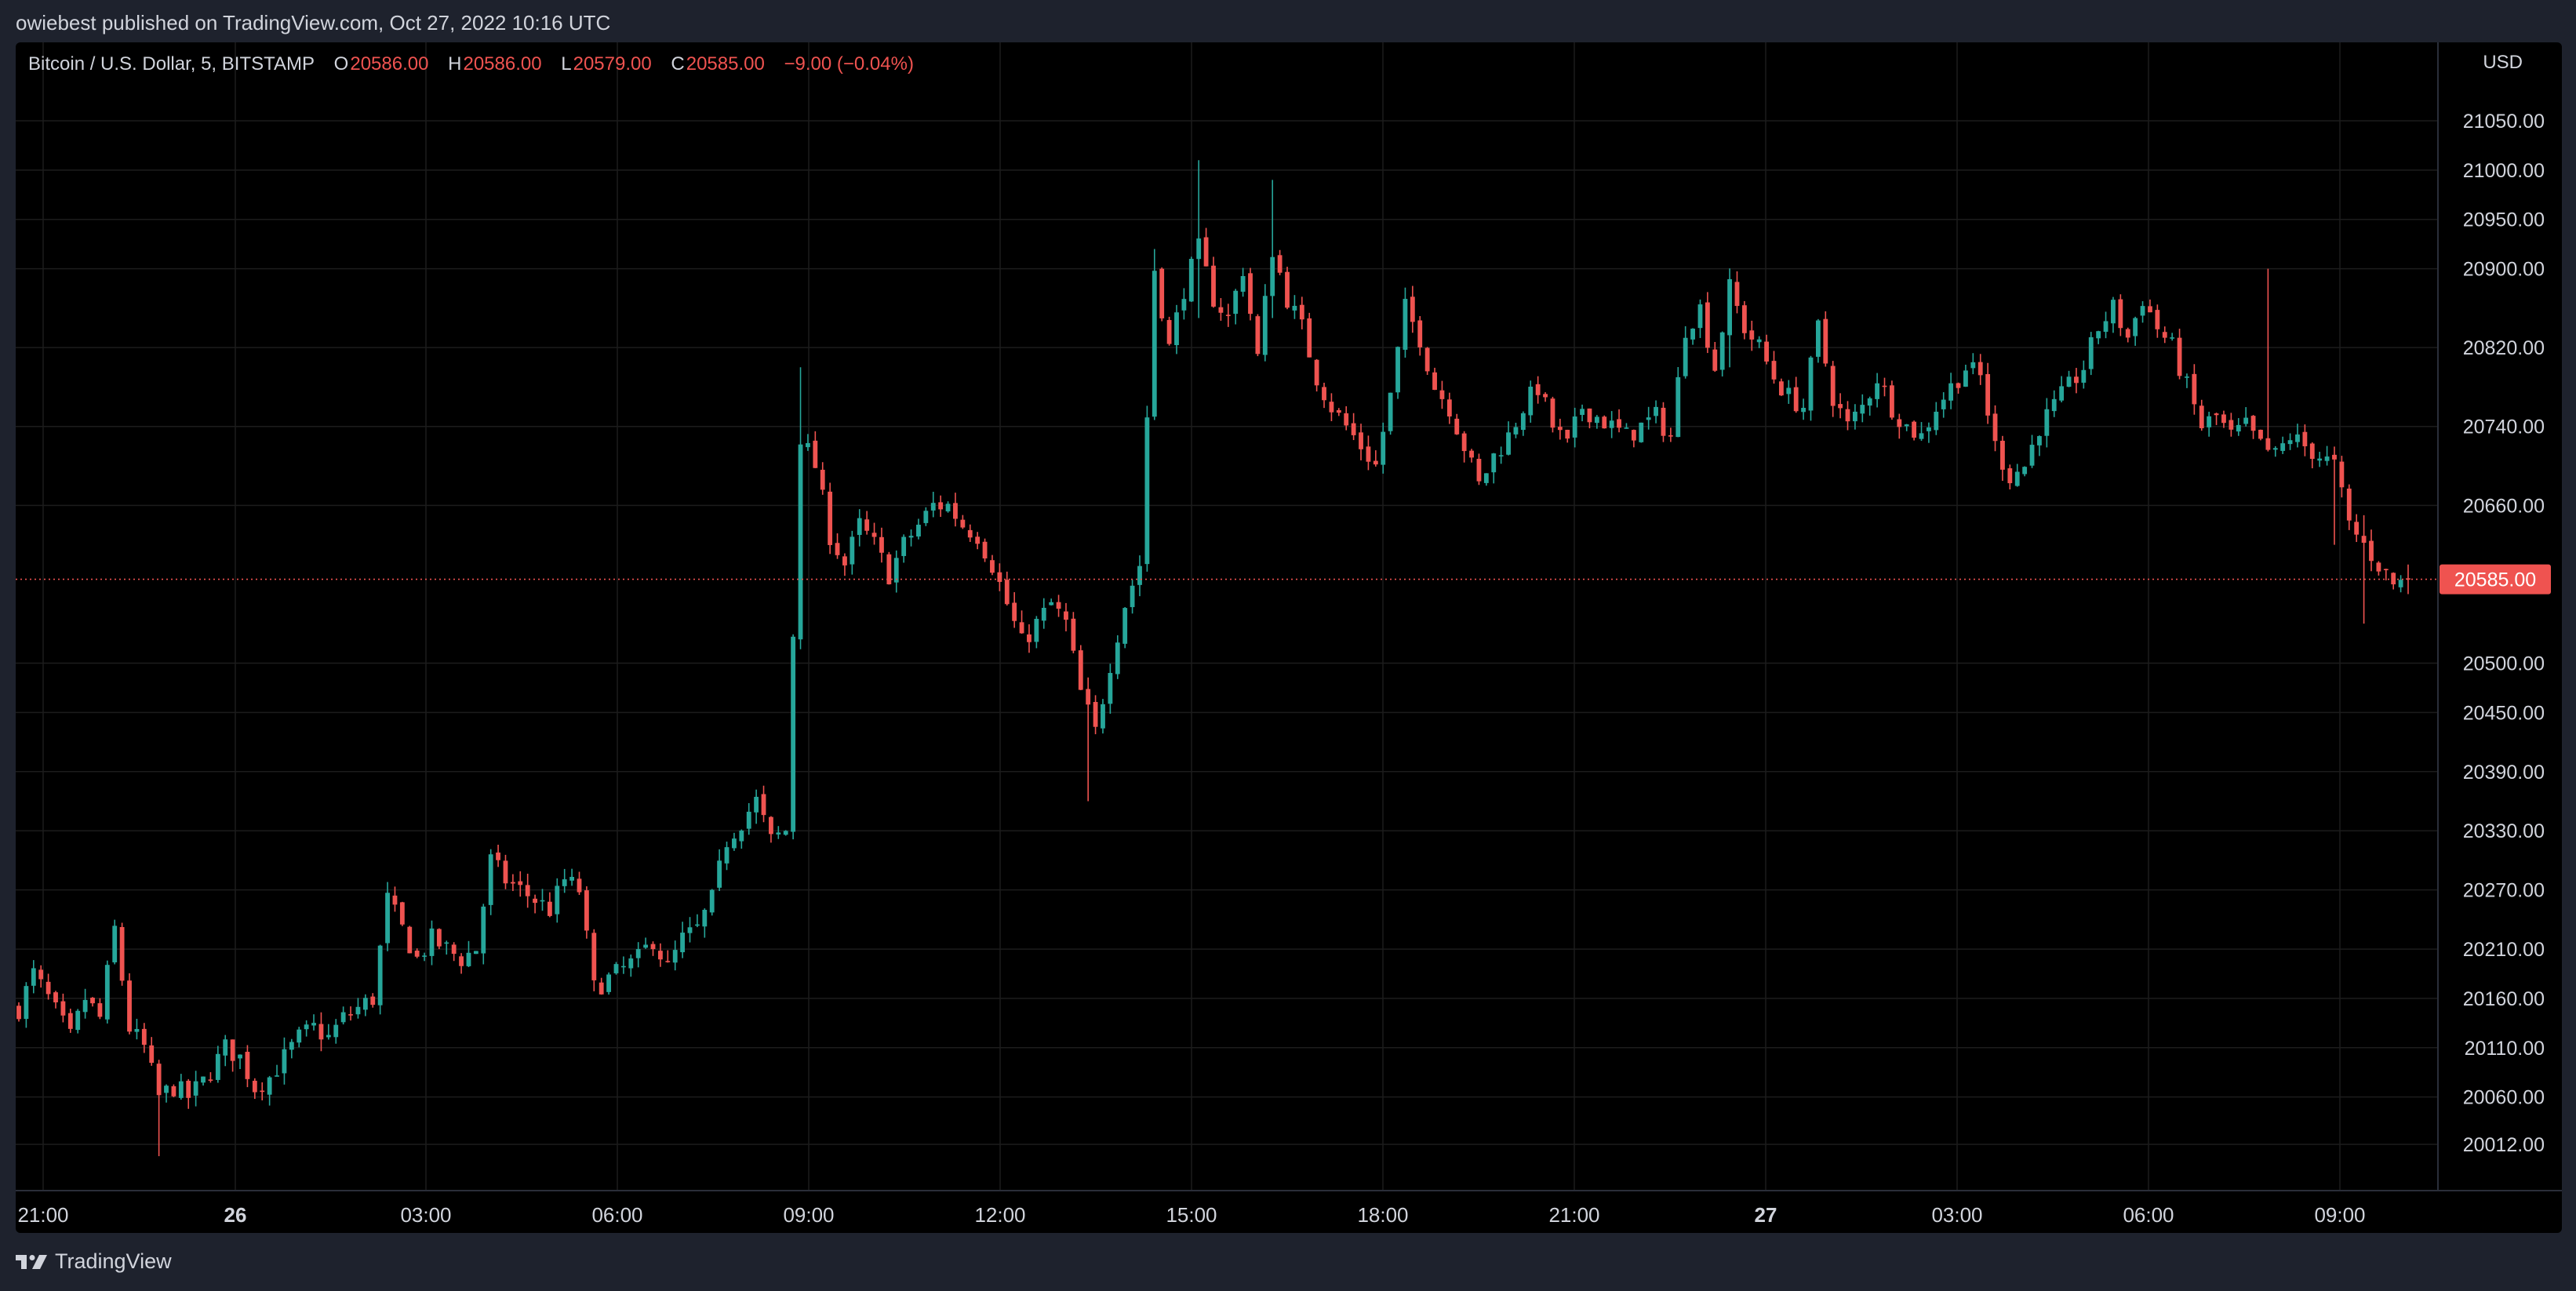  I want to click on price-tick-label: 21000.00, so click(2504, 171).